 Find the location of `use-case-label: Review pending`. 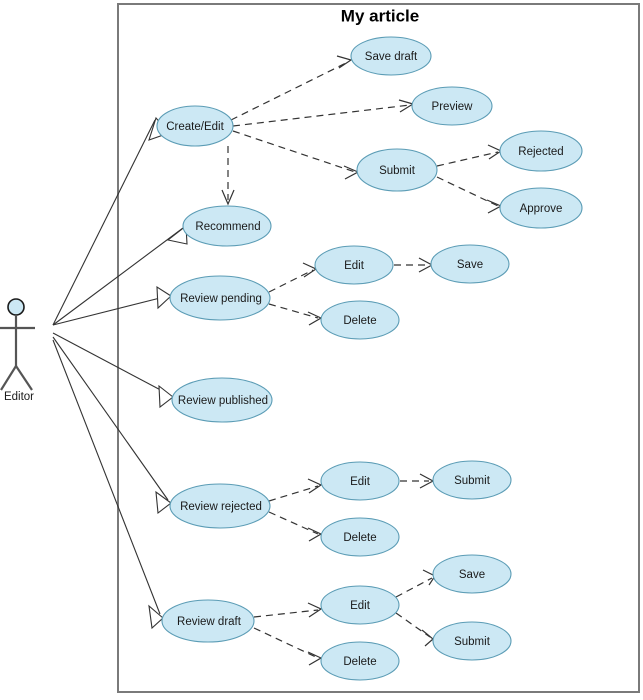

use-case-label: Review pending is located at coordinates (221, 299).